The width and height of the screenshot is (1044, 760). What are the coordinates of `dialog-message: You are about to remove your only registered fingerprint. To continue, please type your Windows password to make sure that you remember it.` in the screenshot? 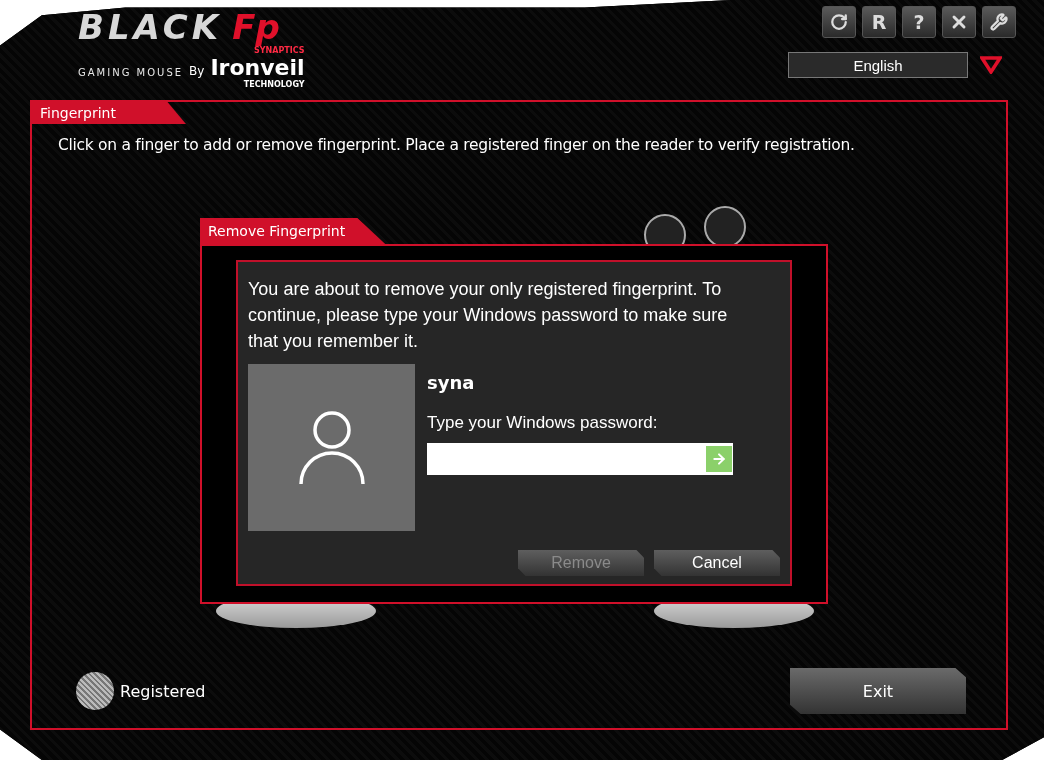 It's located at (488, 315).